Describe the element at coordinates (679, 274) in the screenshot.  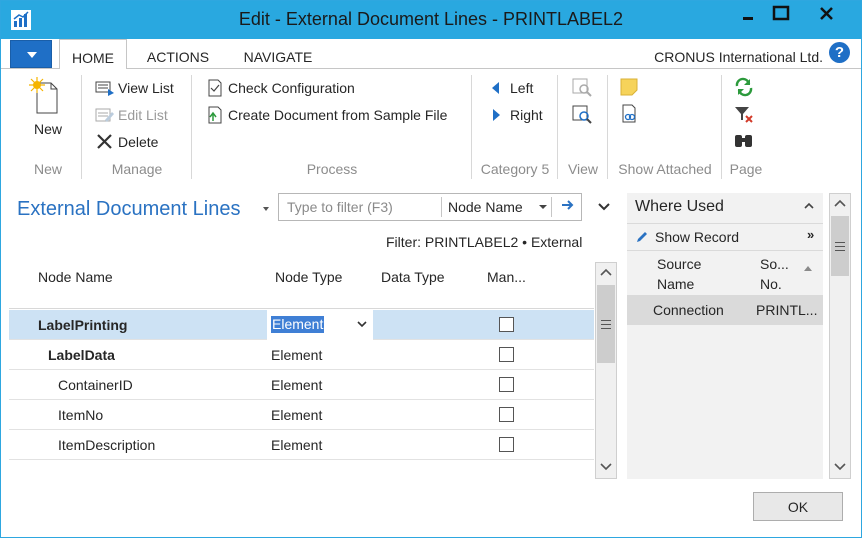
I see `source-name-header-text: Source Name` at that location.